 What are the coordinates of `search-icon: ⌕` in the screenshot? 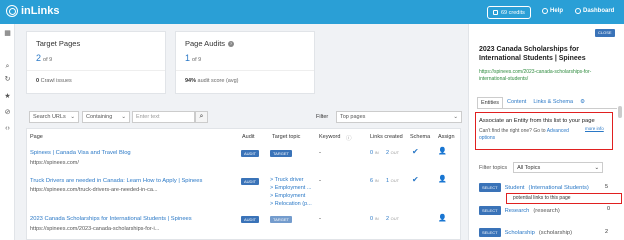 It's located at (7, 66).